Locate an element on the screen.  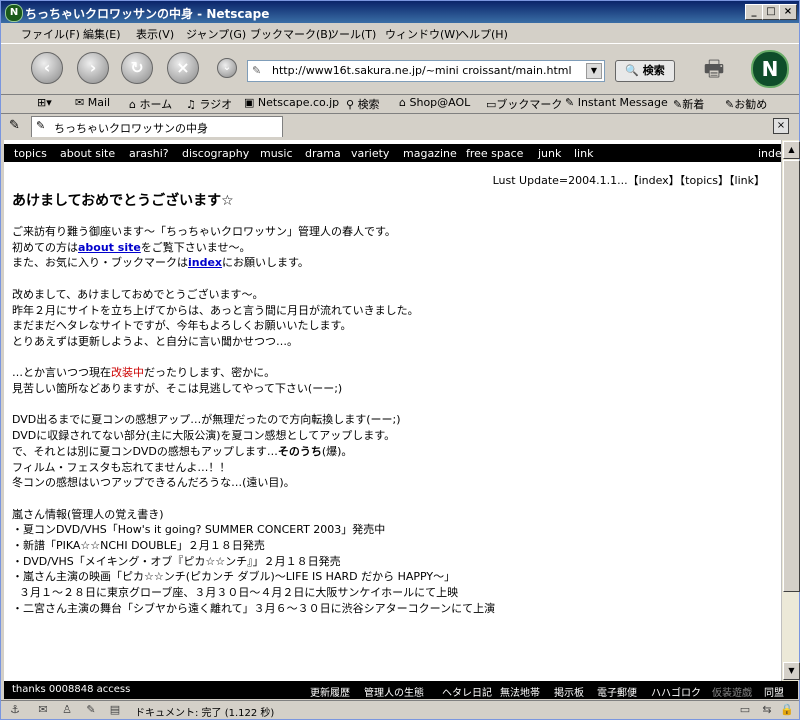
site-nav-music: music is located at coordinates (276, 153).